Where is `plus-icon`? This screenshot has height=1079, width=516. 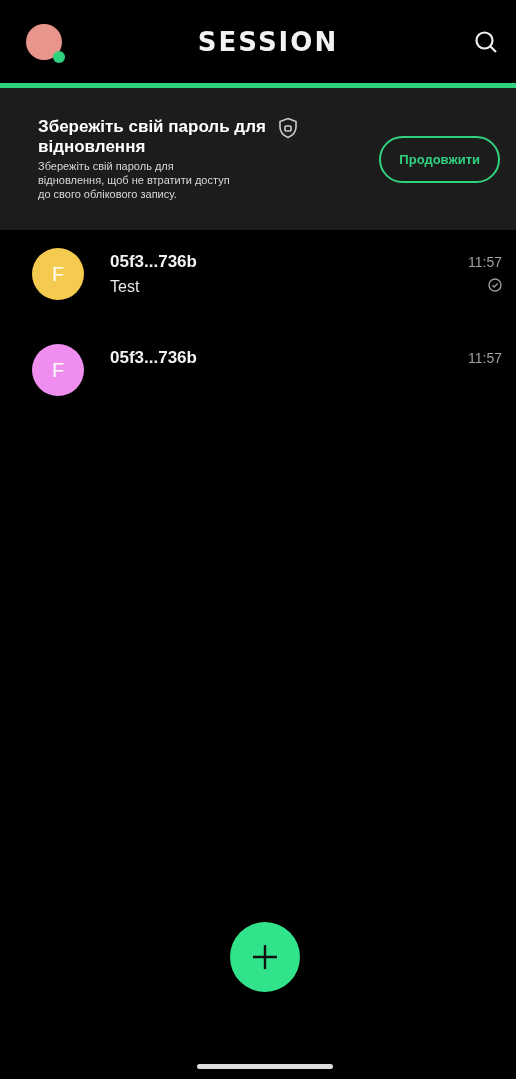 plus-icon is located at coordinates (265, 957).